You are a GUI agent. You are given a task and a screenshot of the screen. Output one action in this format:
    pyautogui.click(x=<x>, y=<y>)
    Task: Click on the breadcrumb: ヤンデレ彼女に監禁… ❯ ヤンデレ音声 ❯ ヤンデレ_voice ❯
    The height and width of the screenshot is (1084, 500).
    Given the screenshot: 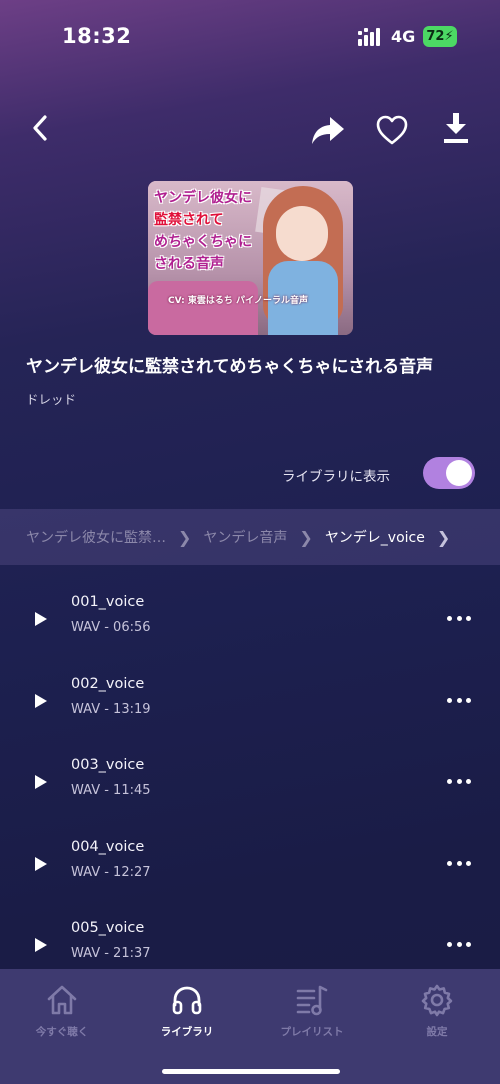 What is the action you would take?
    pyautogui.click(x=250, y=537)
    